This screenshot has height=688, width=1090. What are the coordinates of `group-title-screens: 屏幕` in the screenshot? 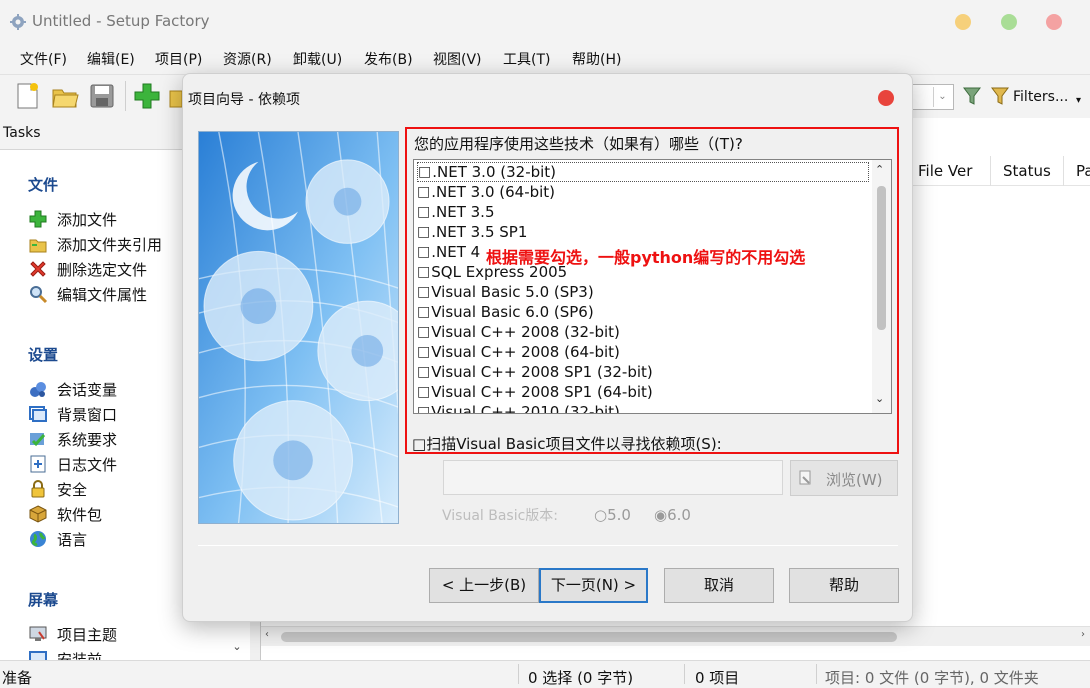 It's located at (43, 600).